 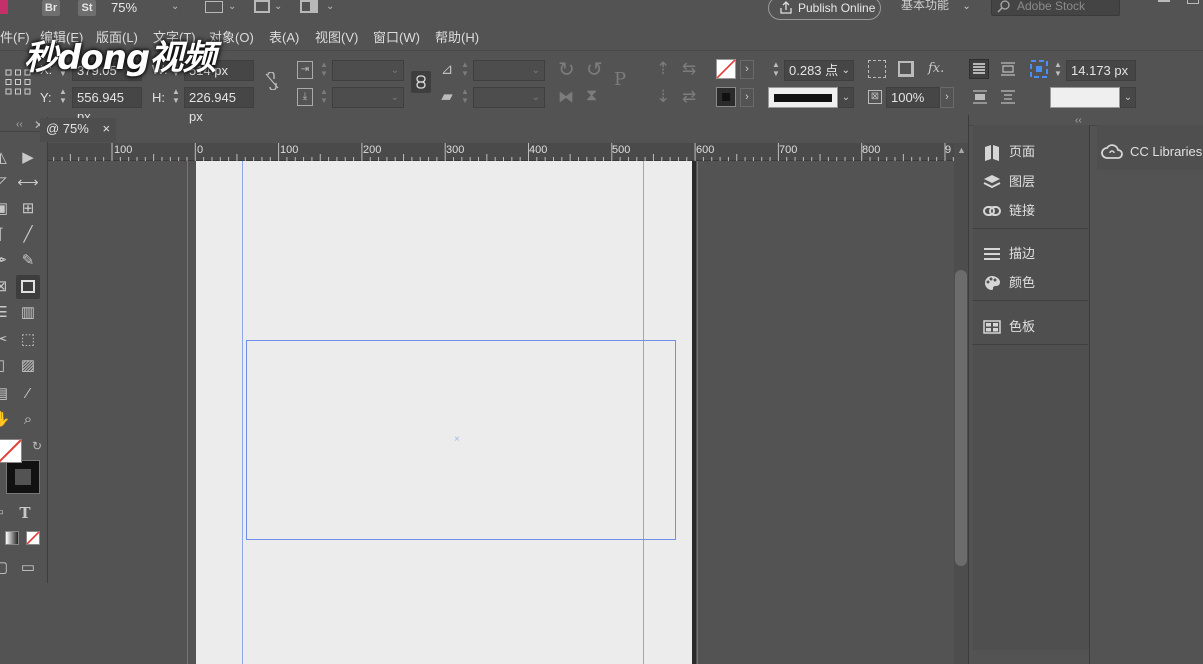 What do you see at coordinates (846, 97) in the screenshot?
I see `stroke-type-chevron-icon: ⌄` at bounding box center [846, 97].